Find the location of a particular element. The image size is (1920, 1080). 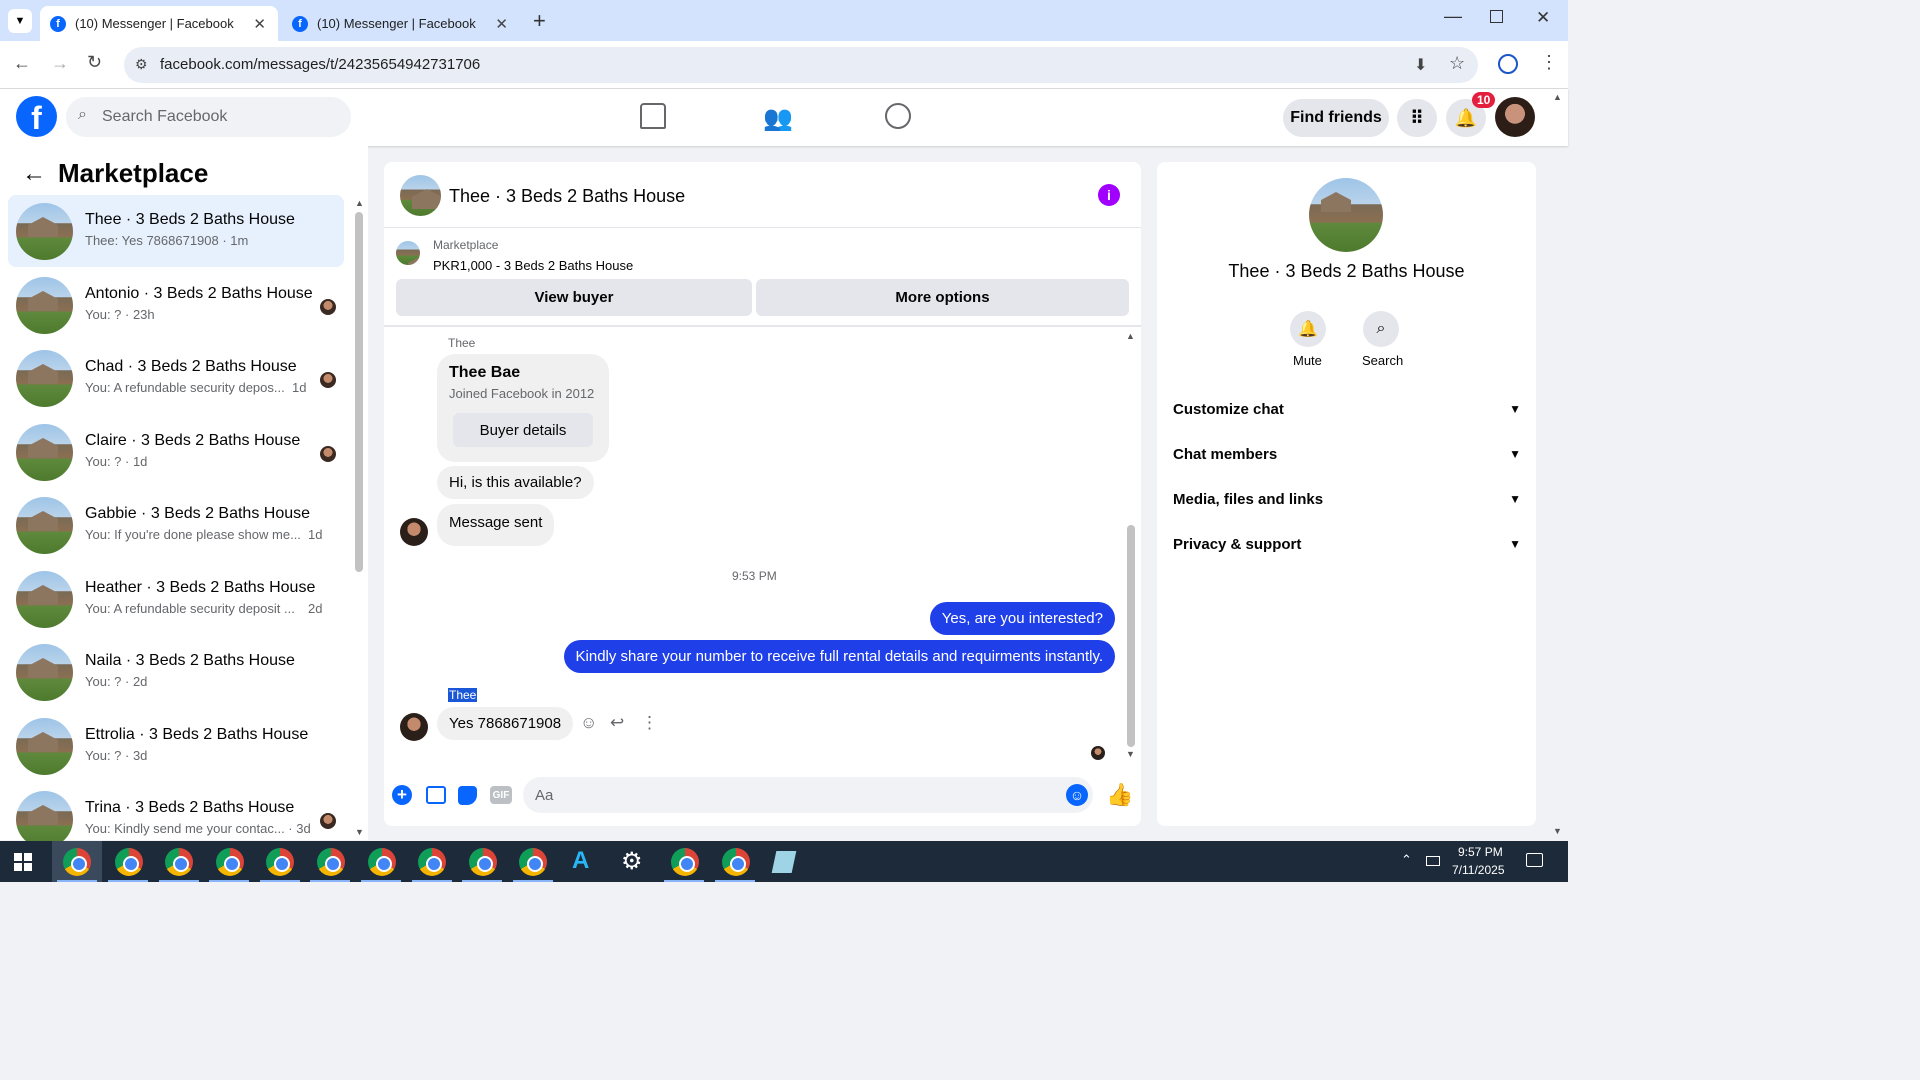

bookmark-star-icon: ☆ is located at coordinates (1457, 63).